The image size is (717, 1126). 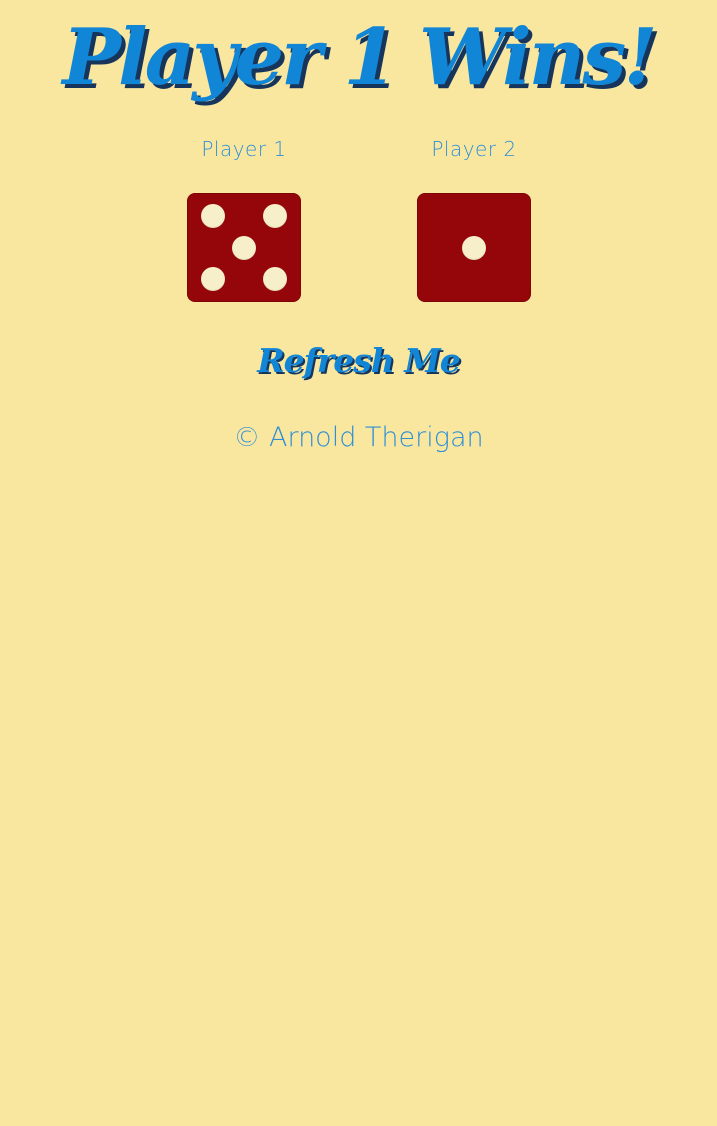 I want to click on player-2-die, so click(x=474, y=247).